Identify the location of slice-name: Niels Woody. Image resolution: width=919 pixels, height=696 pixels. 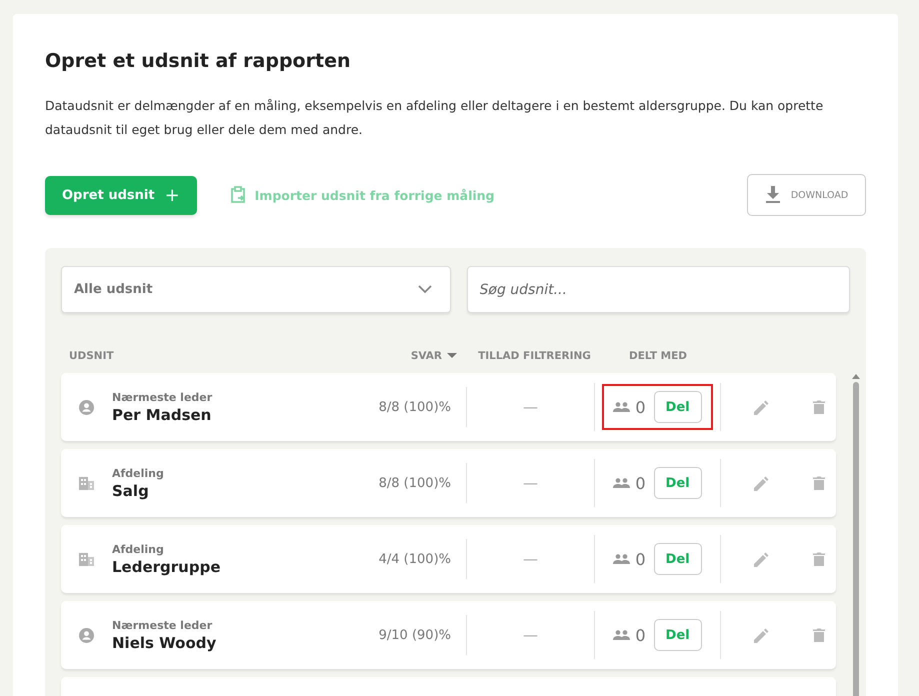
(164, 643).